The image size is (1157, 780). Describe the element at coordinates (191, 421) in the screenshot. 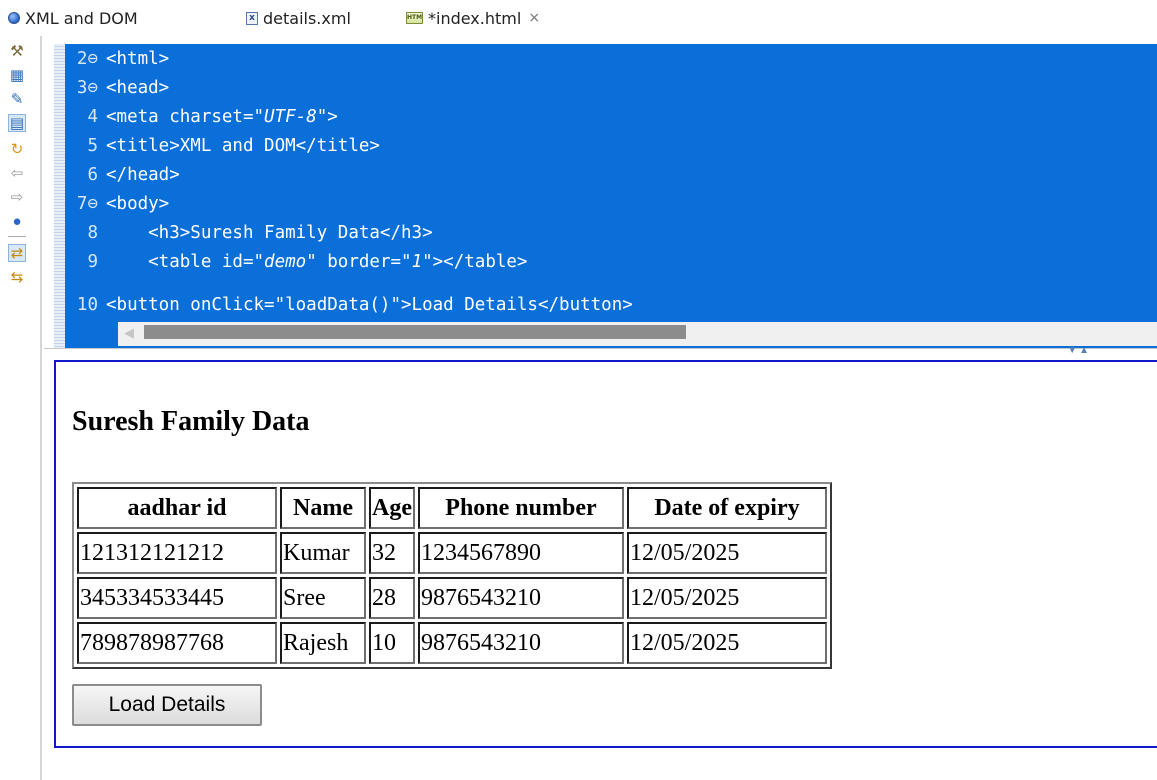

I see `page-heading: Suresh Family Data` at that location.